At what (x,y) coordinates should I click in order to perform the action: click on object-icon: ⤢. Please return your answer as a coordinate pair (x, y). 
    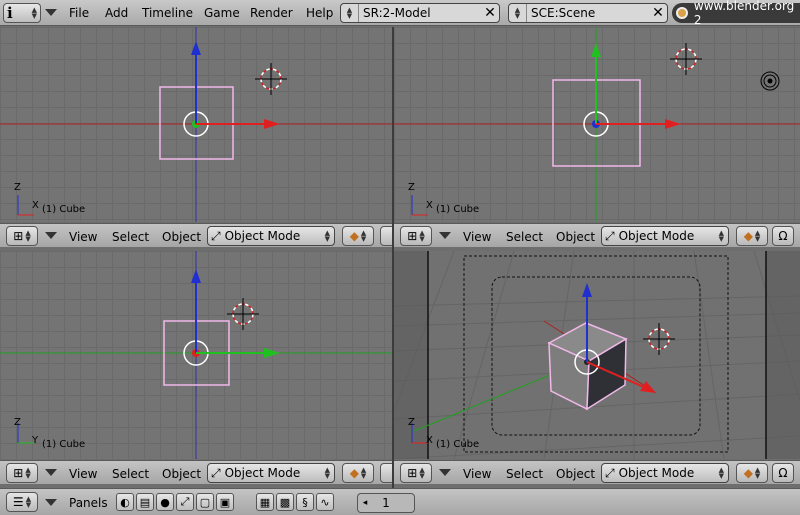
    Looking at the image, I should click on (185, 502).